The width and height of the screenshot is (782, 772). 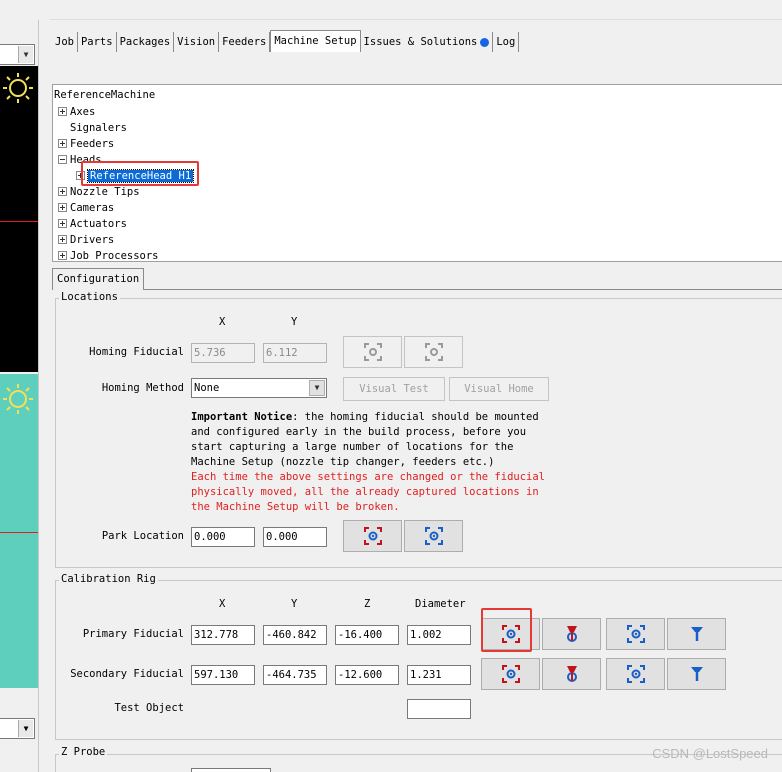 I want to click on park-location-y: 0.000, so click(x=295, y=537).